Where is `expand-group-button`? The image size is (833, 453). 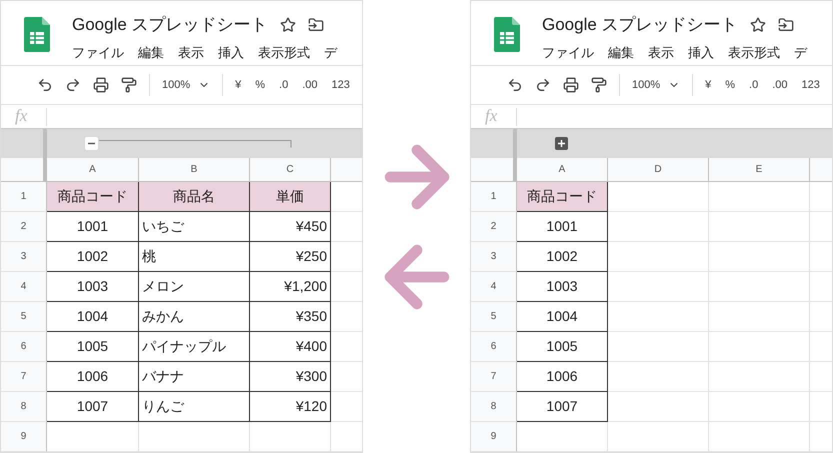 expand-group-button is located at coordinates (561, 143).